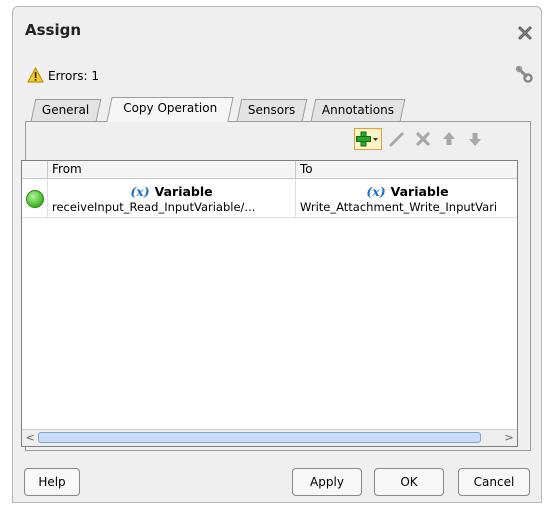 This screenshot has width=544, height=505. I want to click on scrollbar-thumb, so click(259, 437).